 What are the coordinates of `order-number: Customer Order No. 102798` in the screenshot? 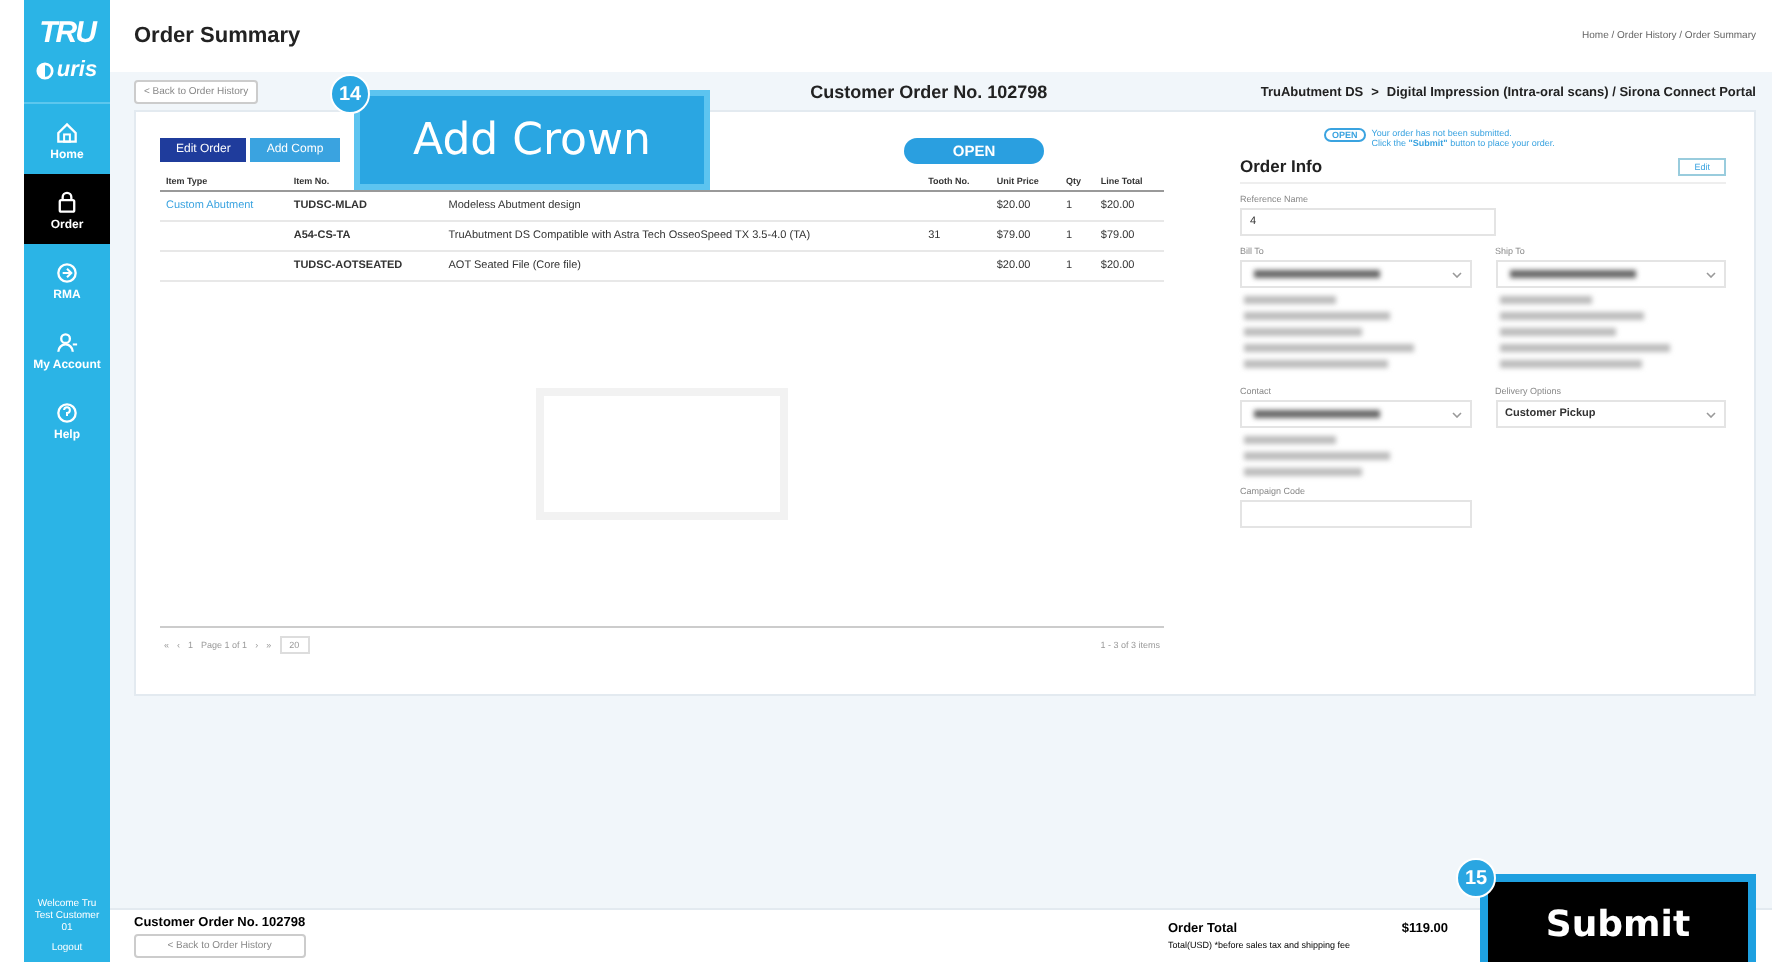 It's located at (929, 92).